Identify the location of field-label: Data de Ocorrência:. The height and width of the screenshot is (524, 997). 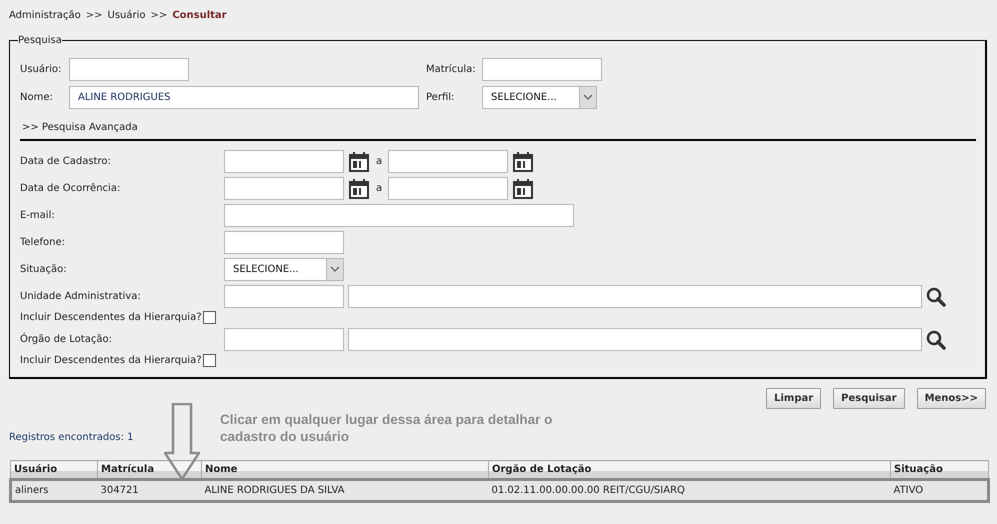
(71, 188).